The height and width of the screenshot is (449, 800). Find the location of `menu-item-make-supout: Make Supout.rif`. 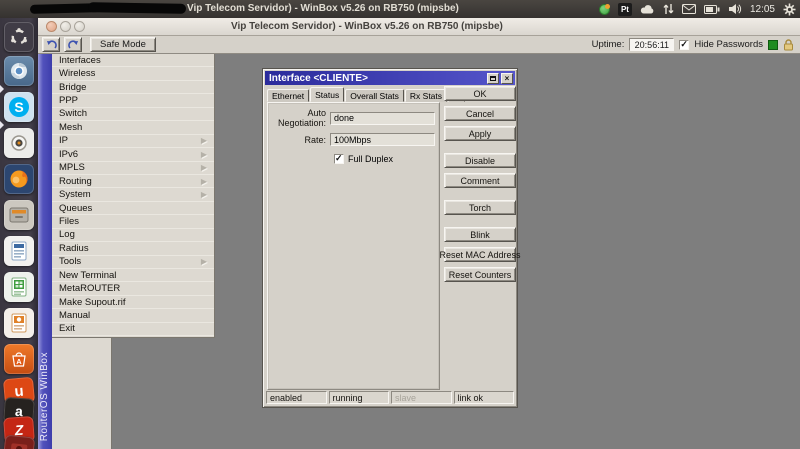

menu-item-make-supout: Make Supout.rif is located at coordinates (133, 303).